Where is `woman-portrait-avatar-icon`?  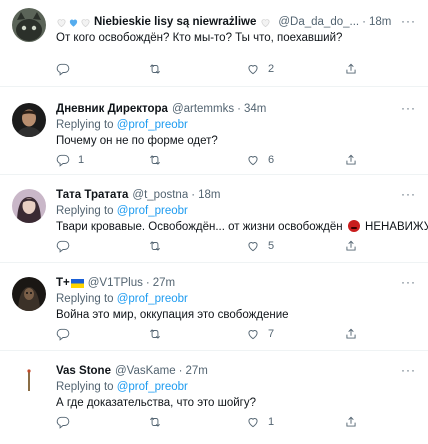 woman-portrait-avatar-icon is located at coordinates (29, 206).